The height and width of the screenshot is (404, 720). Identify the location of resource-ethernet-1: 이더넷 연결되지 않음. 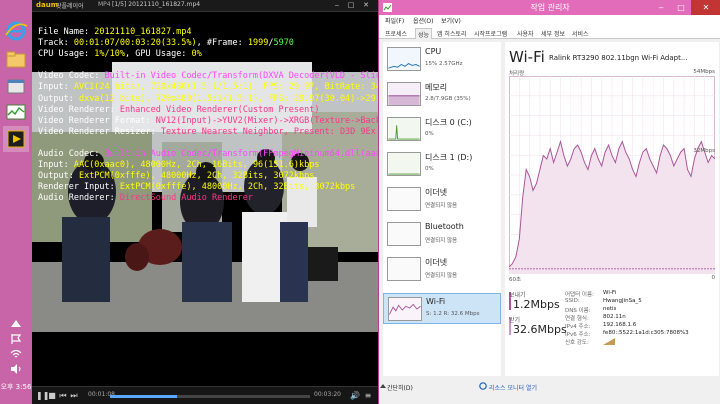
(442, 199).